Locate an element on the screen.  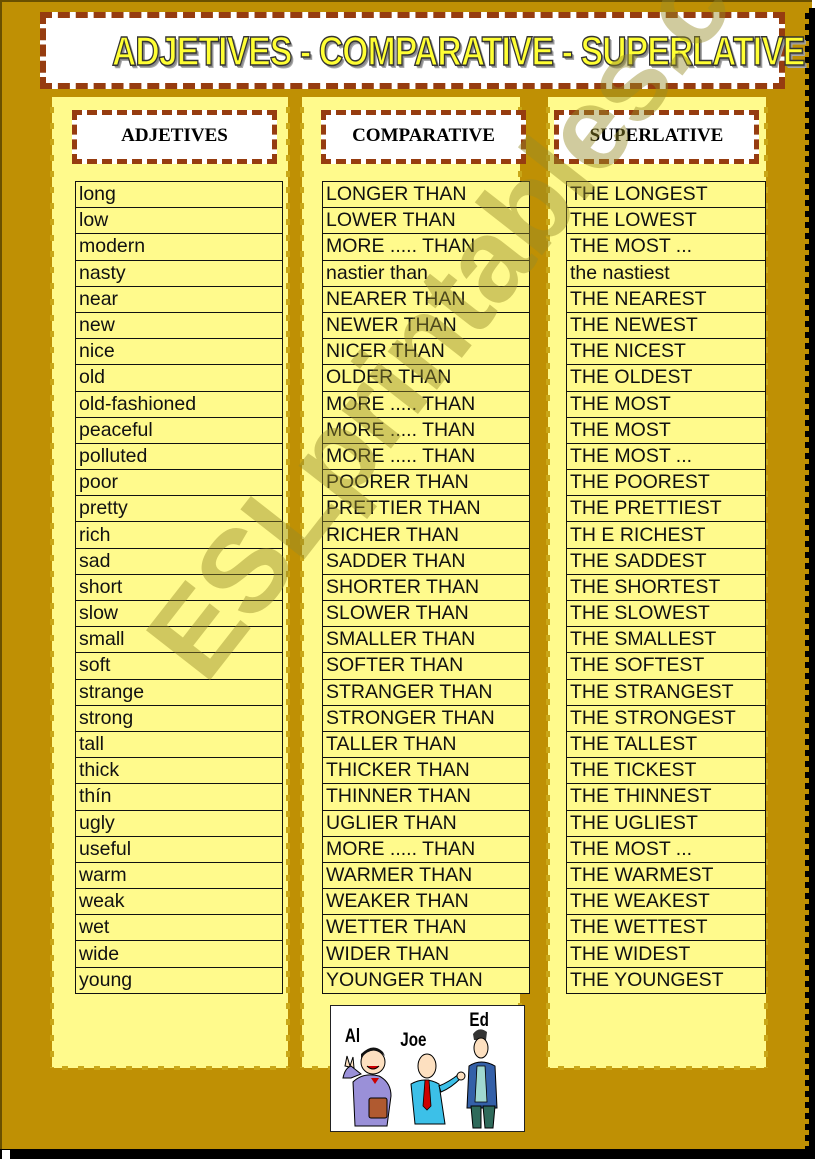
table-row: old is located at coordinates (179, 378).